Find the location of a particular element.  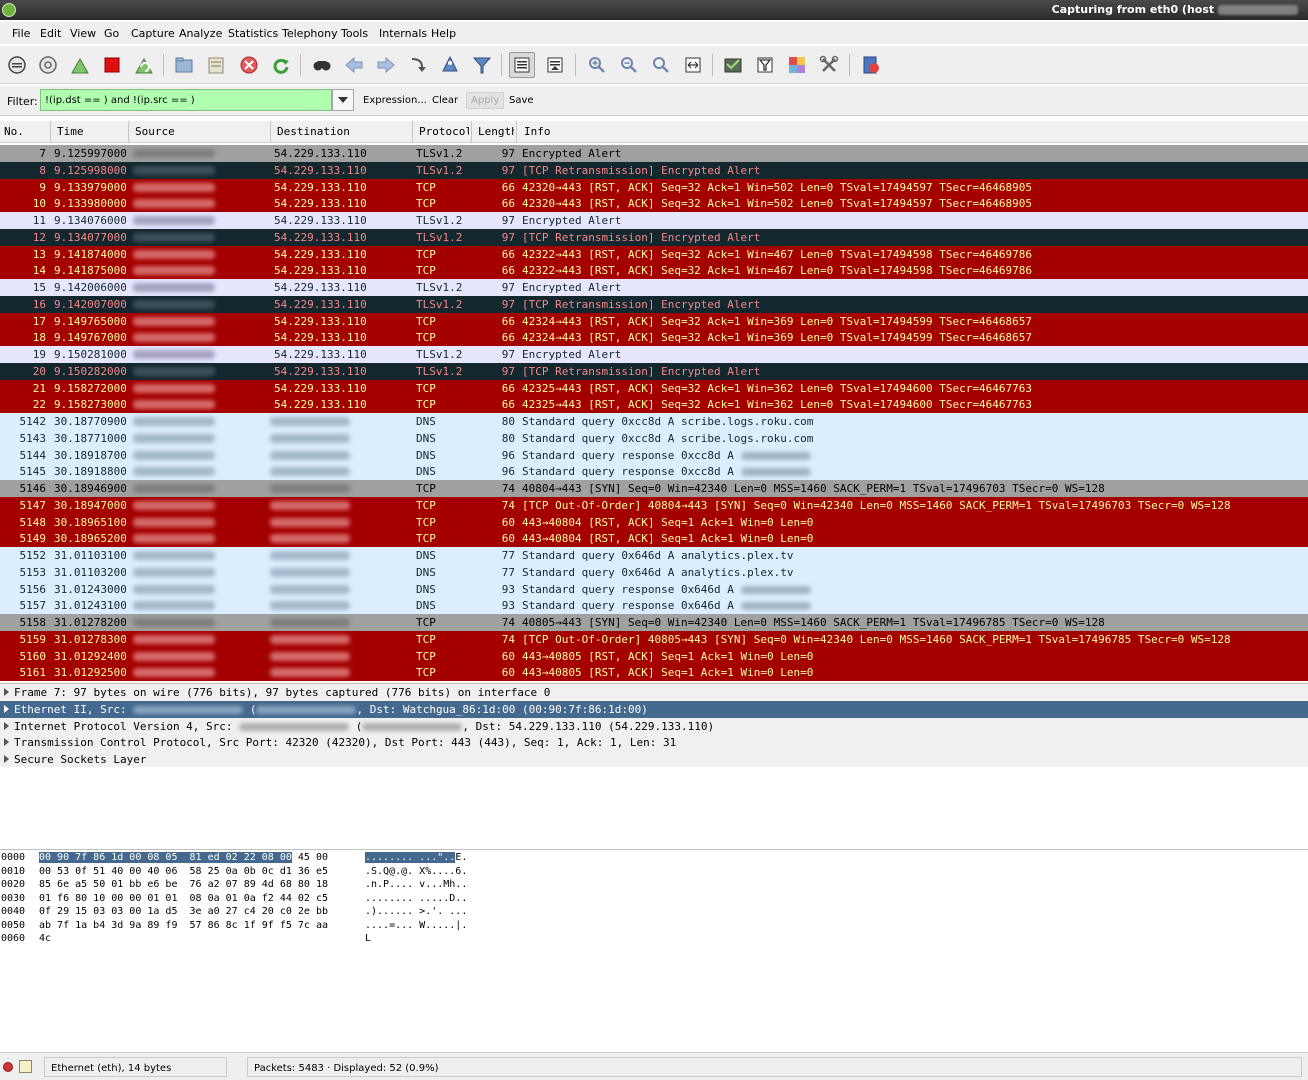

open-file-icon is located at coordinates (184, 65).